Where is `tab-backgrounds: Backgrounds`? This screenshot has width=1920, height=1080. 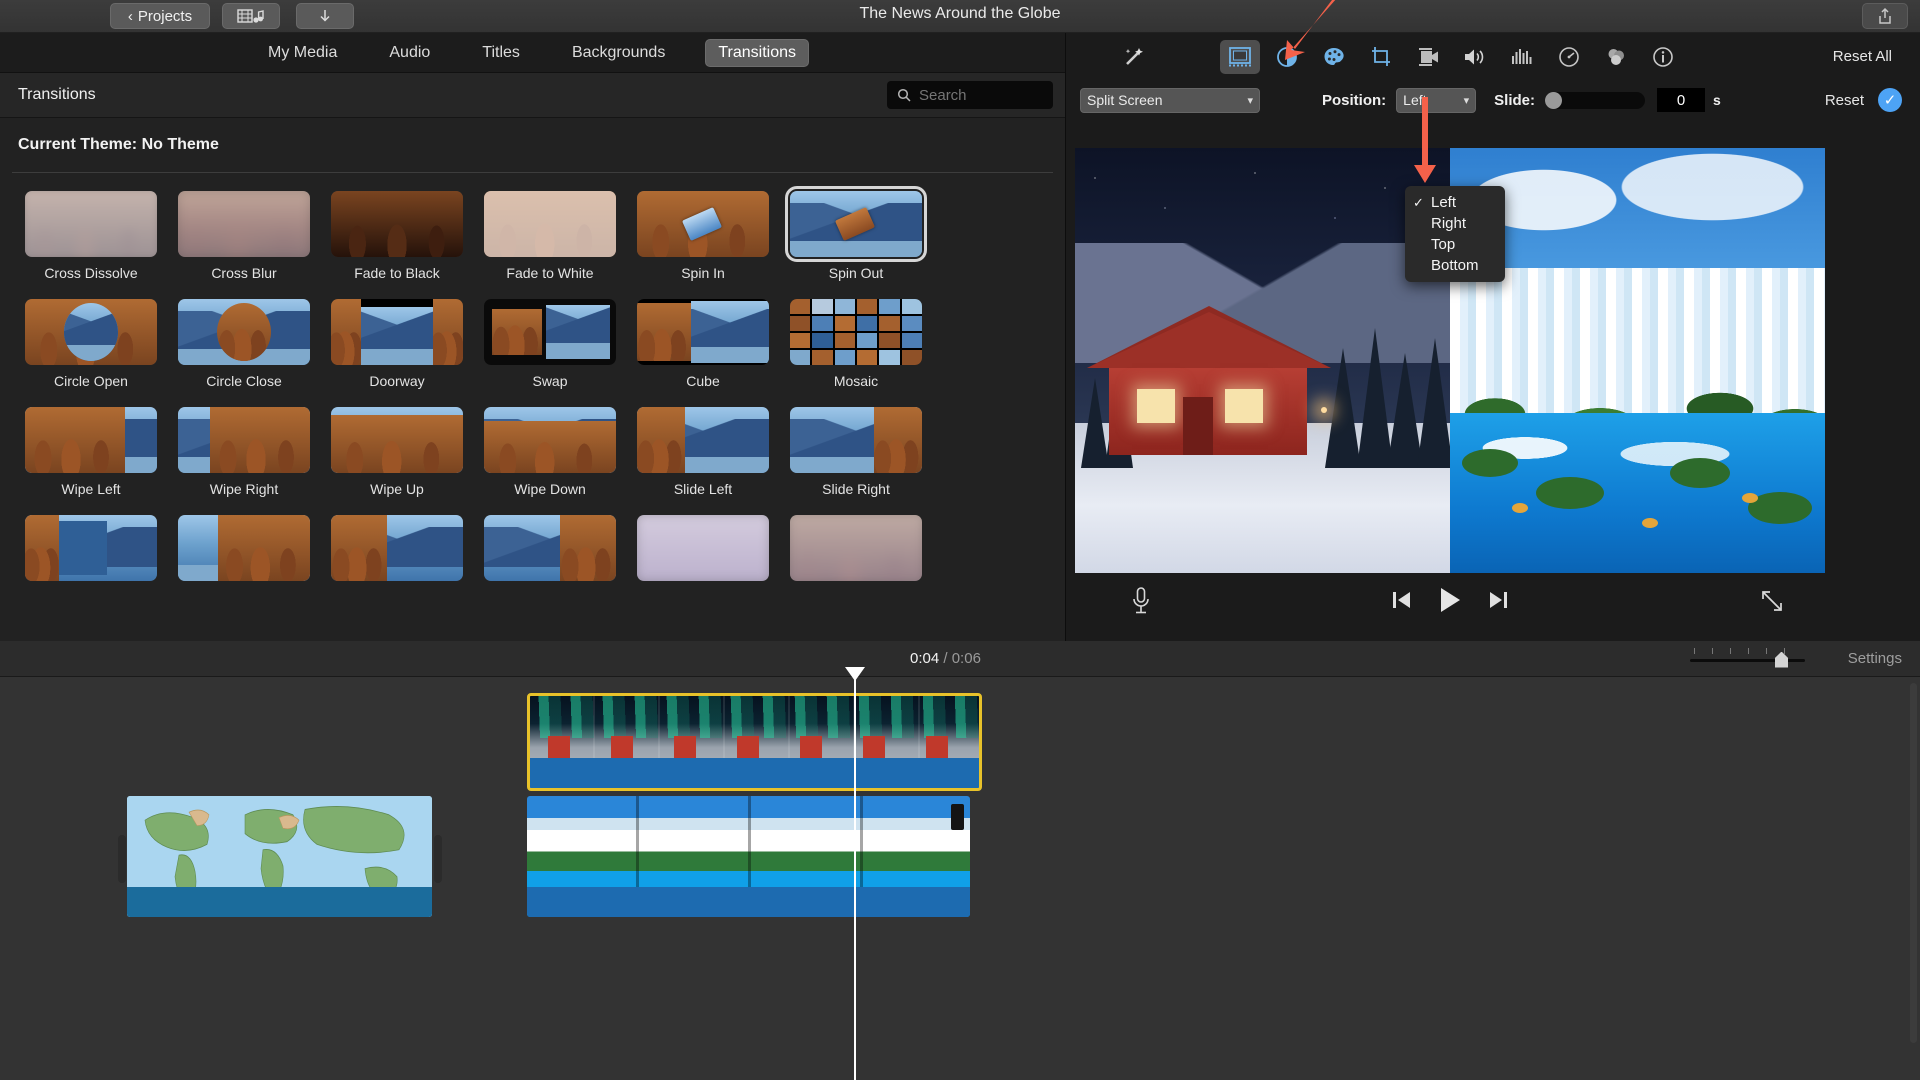
tab-backgrounds: Backgrounds is located at coordinates (618, 53).